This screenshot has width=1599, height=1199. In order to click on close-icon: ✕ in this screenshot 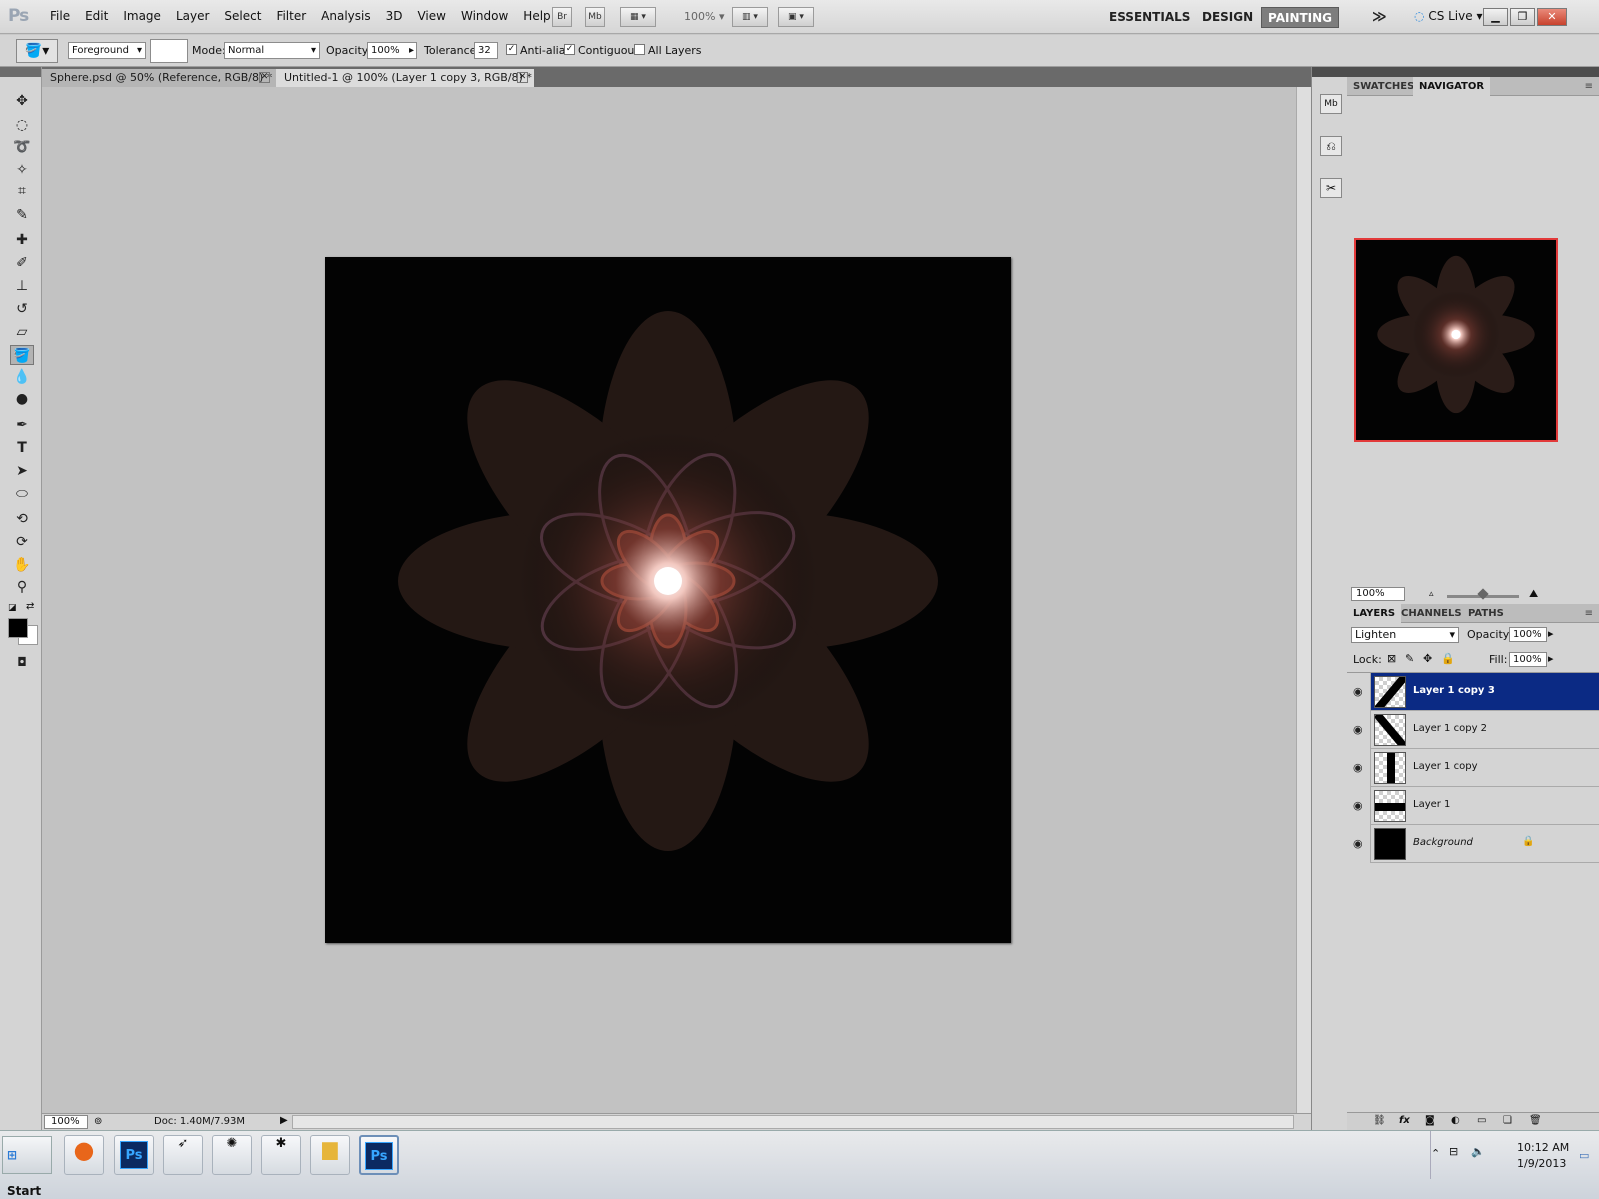, I will do `click(522, 77)`.